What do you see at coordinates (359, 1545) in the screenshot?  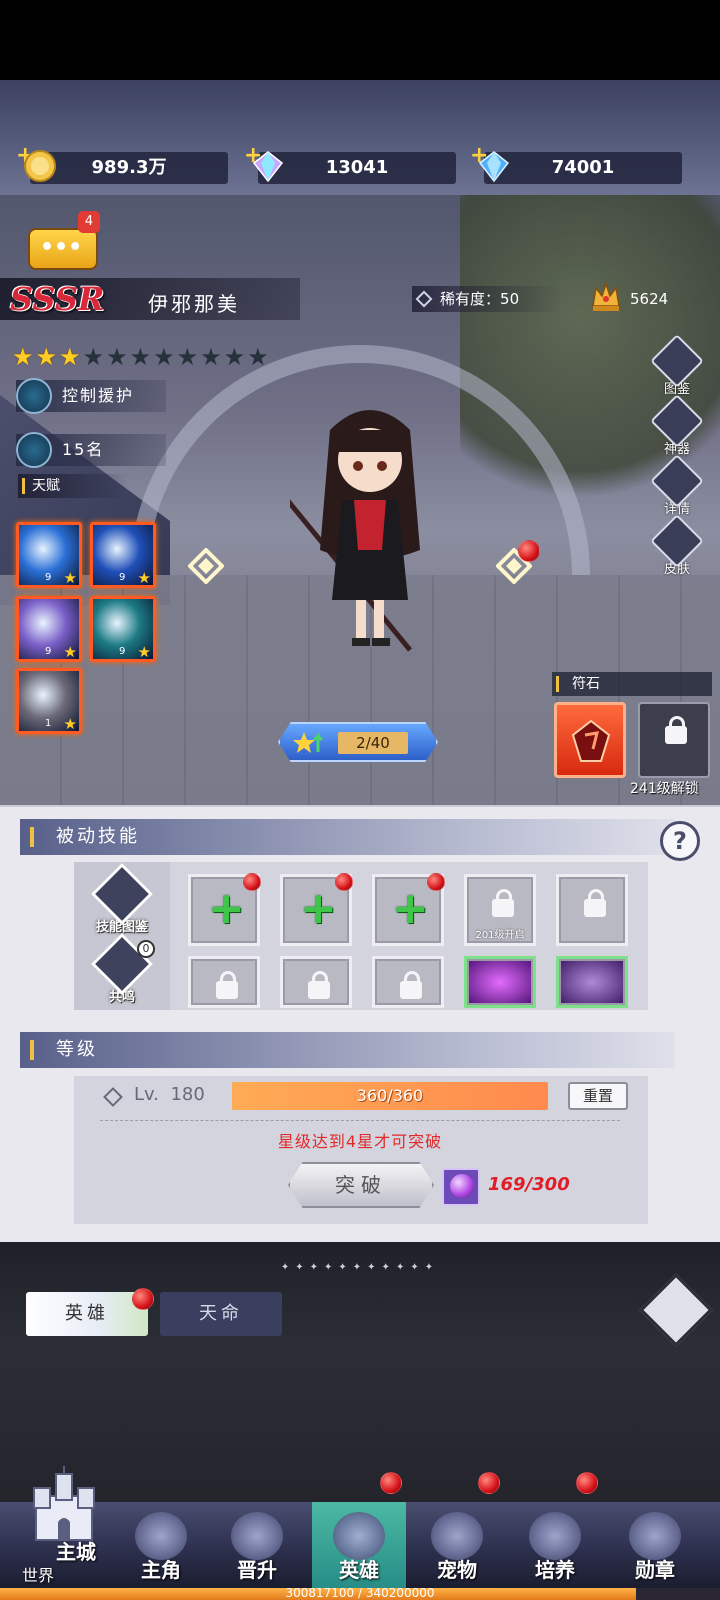 I see `nav-hero: 英雄` at bounding box center [359, 1545].